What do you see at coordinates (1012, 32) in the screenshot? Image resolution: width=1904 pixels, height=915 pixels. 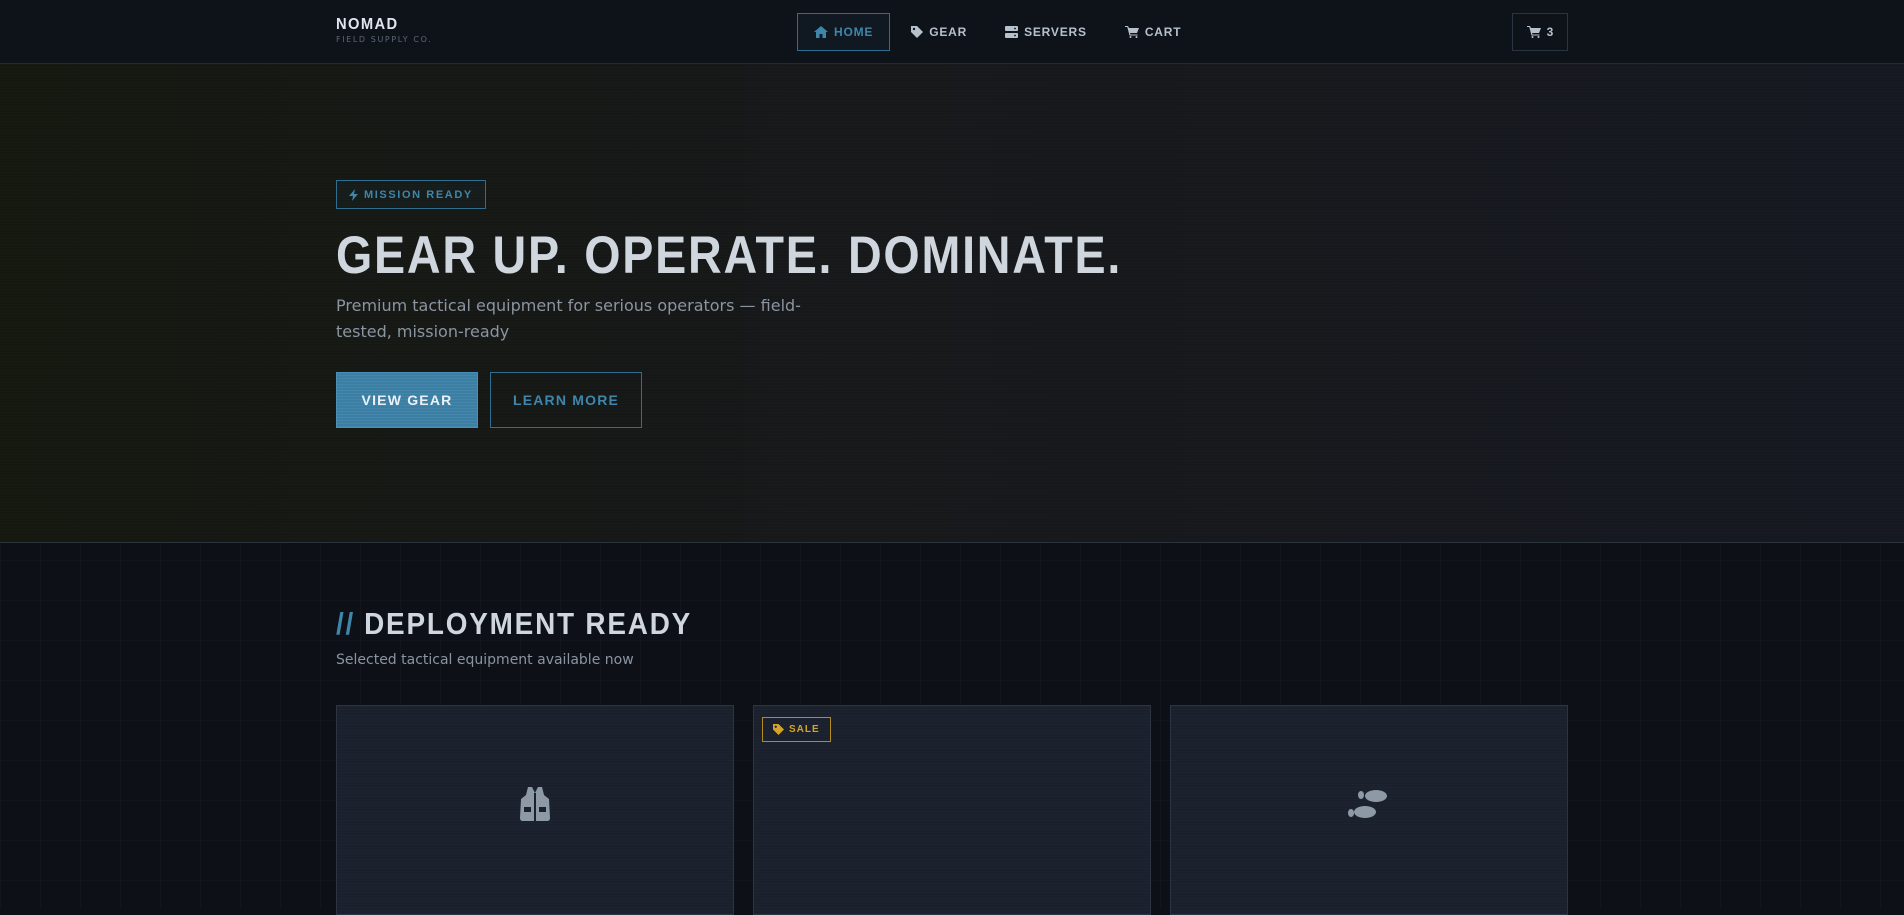 I see `server-icon` at bounding box center [1012, 32].